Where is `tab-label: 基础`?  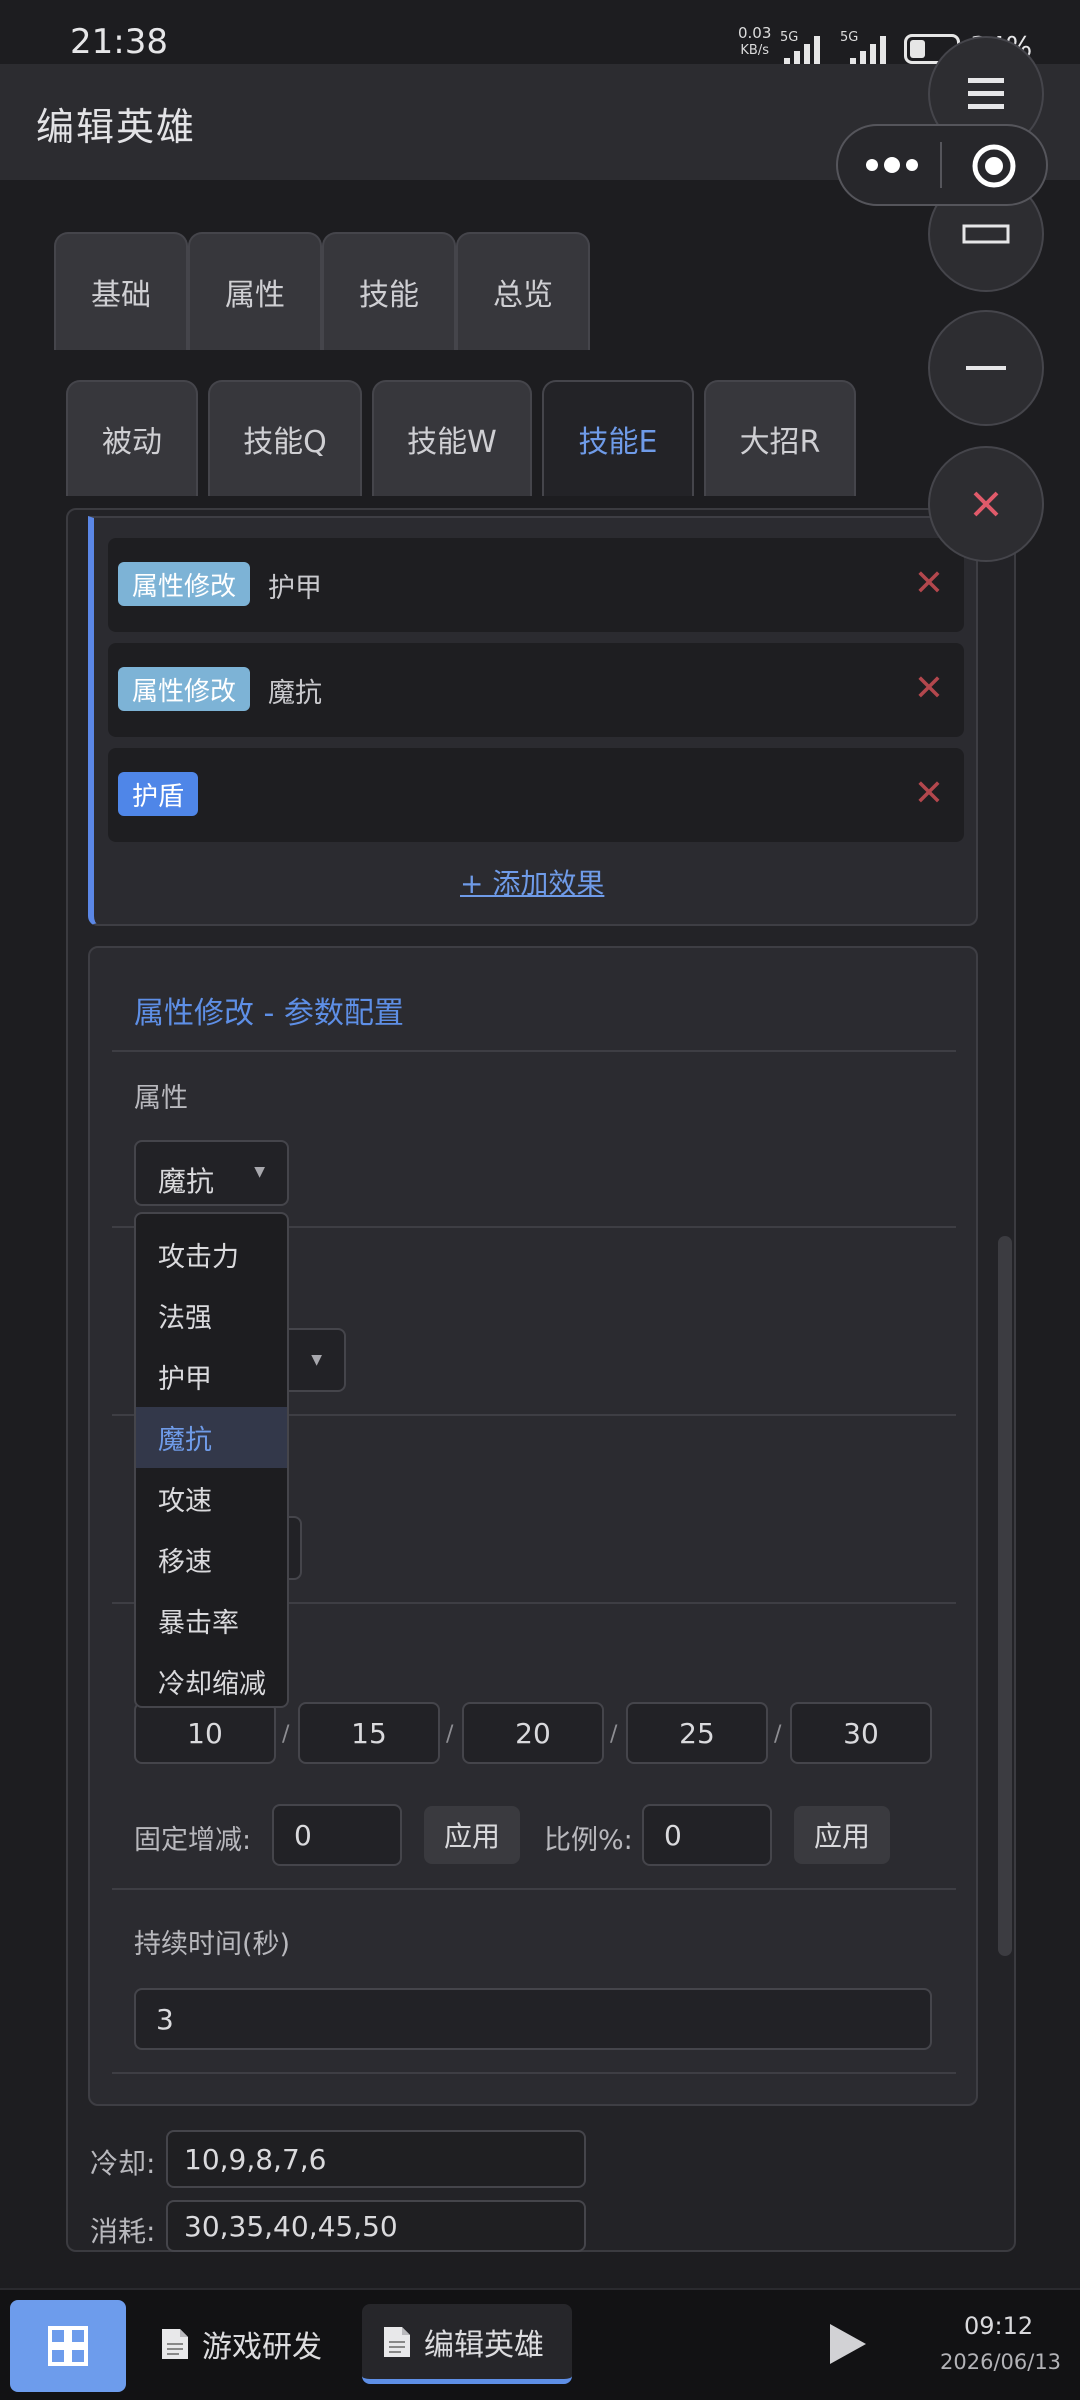
tab-label: 基础 is located at coordinates (121, 295).